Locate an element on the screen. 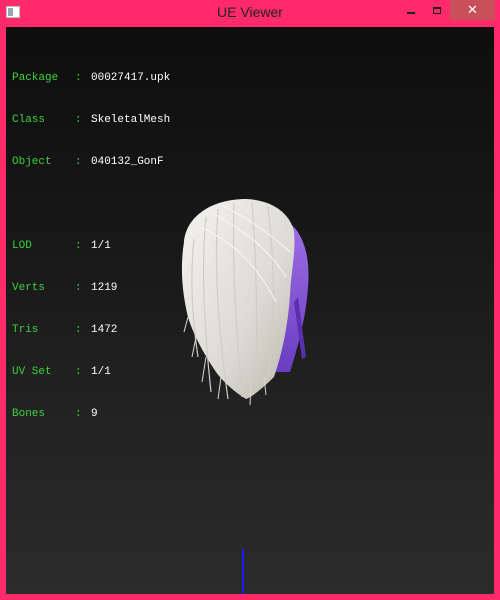  minimize-button is located at coordinates (411, 10).